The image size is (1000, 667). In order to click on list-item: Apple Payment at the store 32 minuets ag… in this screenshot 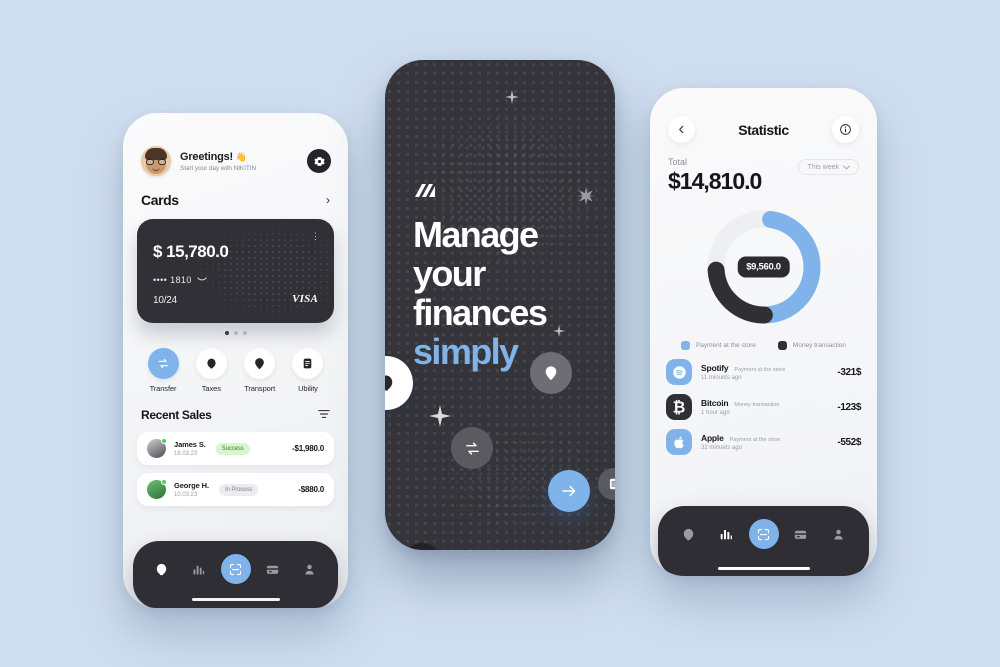, I will do `click(763, 442)`.